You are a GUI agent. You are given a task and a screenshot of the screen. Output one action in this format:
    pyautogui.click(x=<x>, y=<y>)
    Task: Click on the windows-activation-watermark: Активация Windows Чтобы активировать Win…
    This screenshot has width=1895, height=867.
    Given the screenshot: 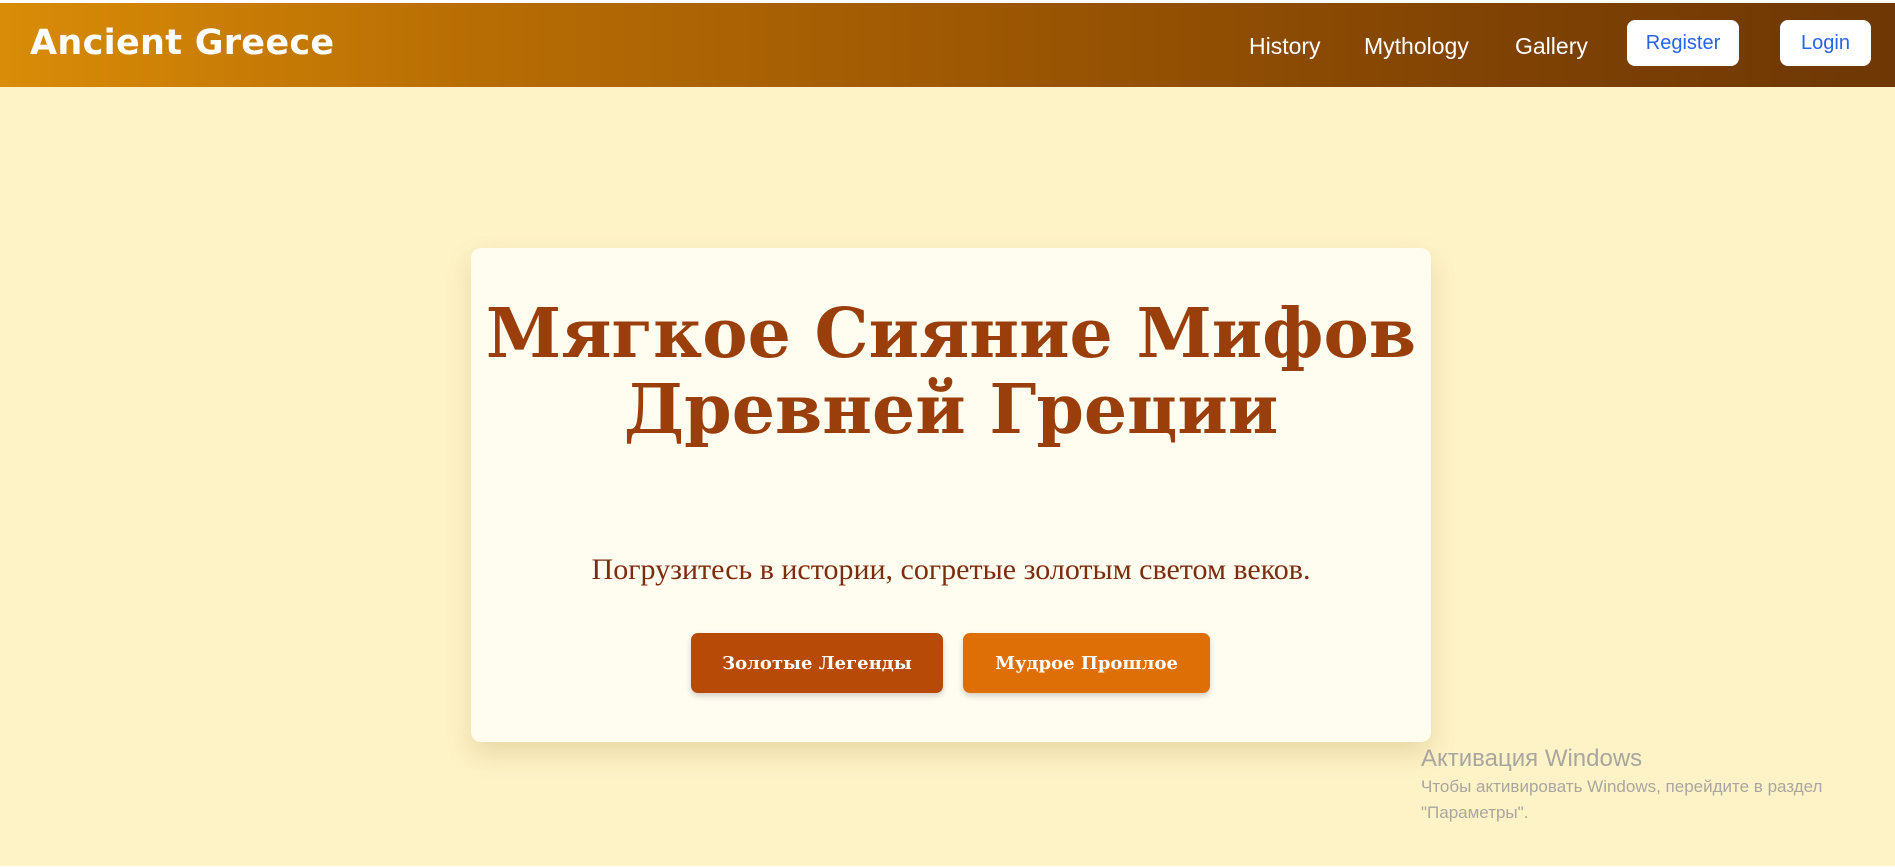 What is the action you would take?
    pyautogui.click(x=1651, y=785)
    